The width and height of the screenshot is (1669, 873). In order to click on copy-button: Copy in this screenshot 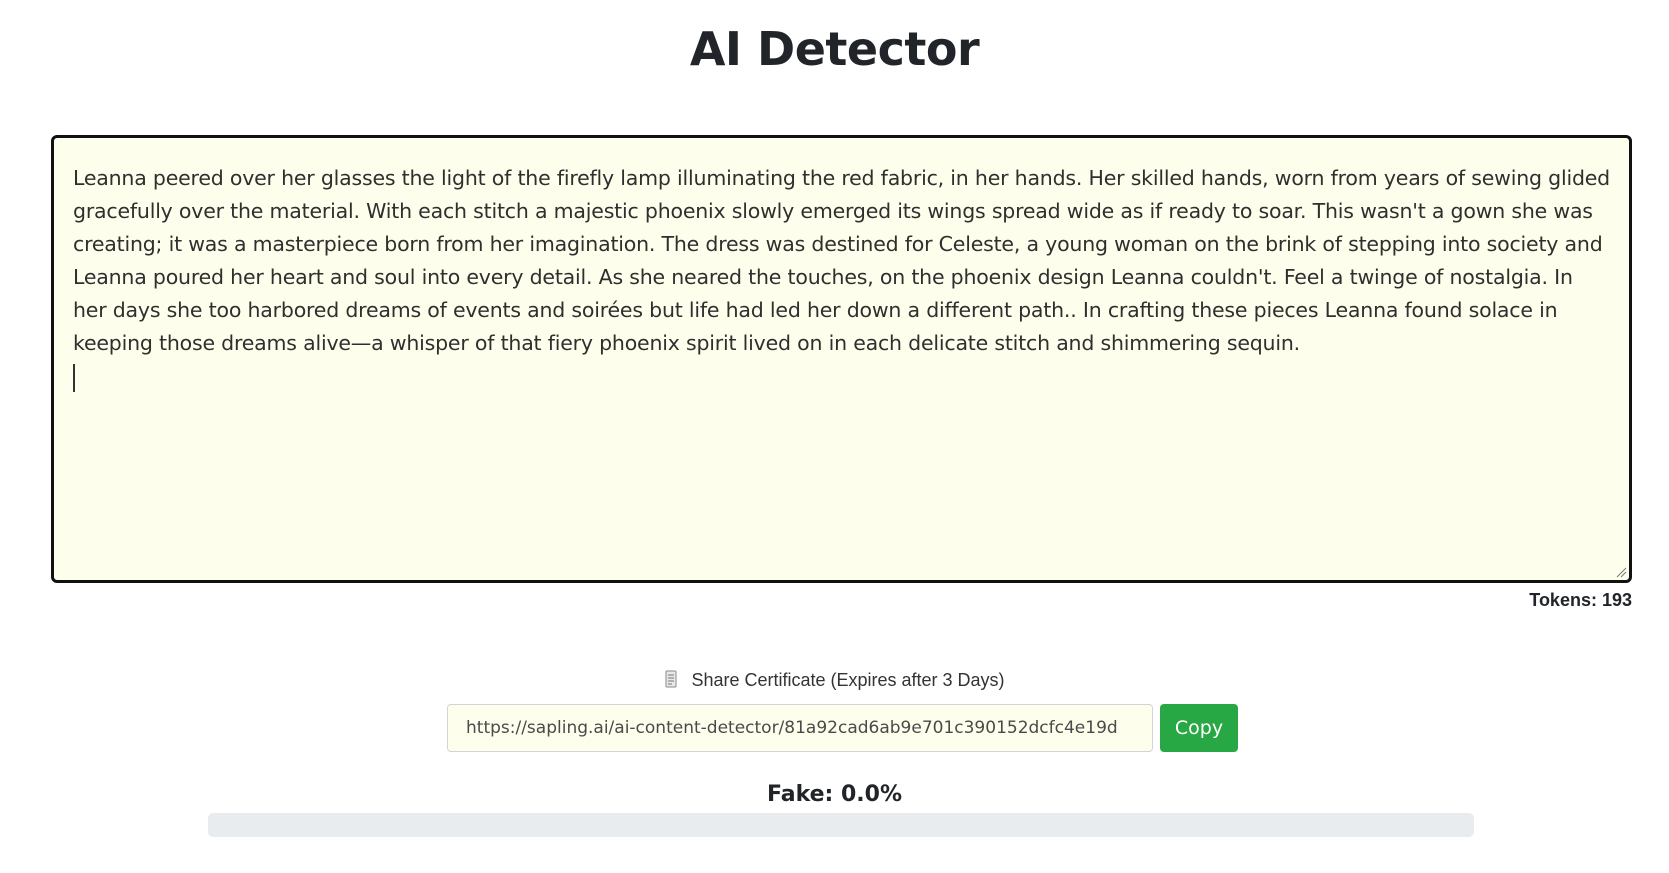, I will do `click(1199, 728)`.